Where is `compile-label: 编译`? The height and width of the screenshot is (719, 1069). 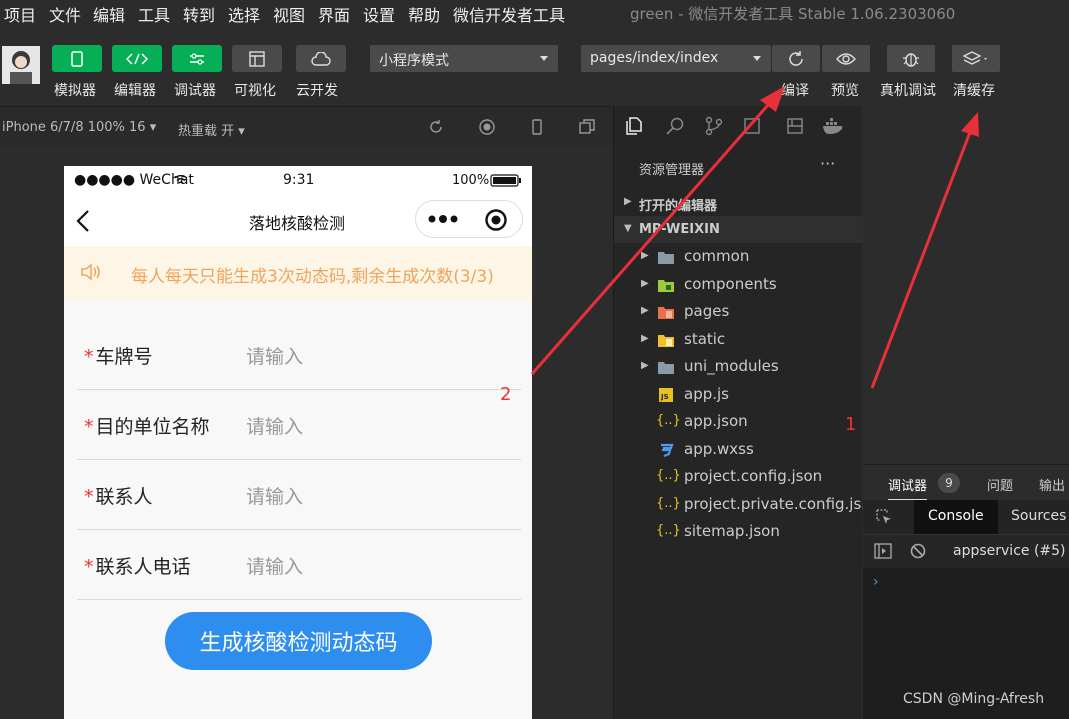
compile-label: 编译 is located at coordinates (795, 91).